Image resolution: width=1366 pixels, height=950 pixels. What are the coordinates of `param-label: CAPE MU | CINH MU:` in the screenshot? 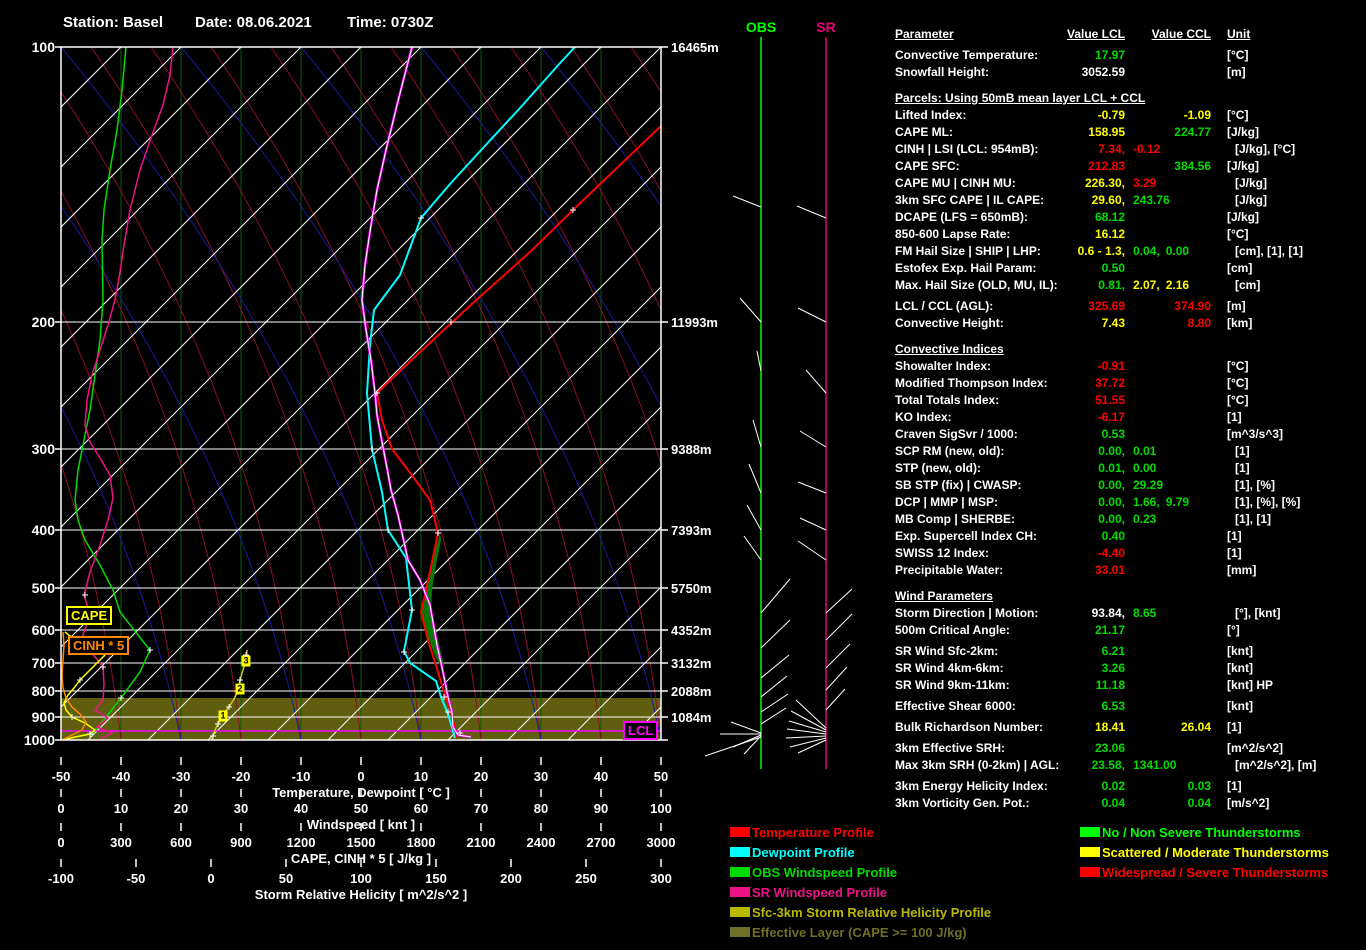 It's located at (955, 183).